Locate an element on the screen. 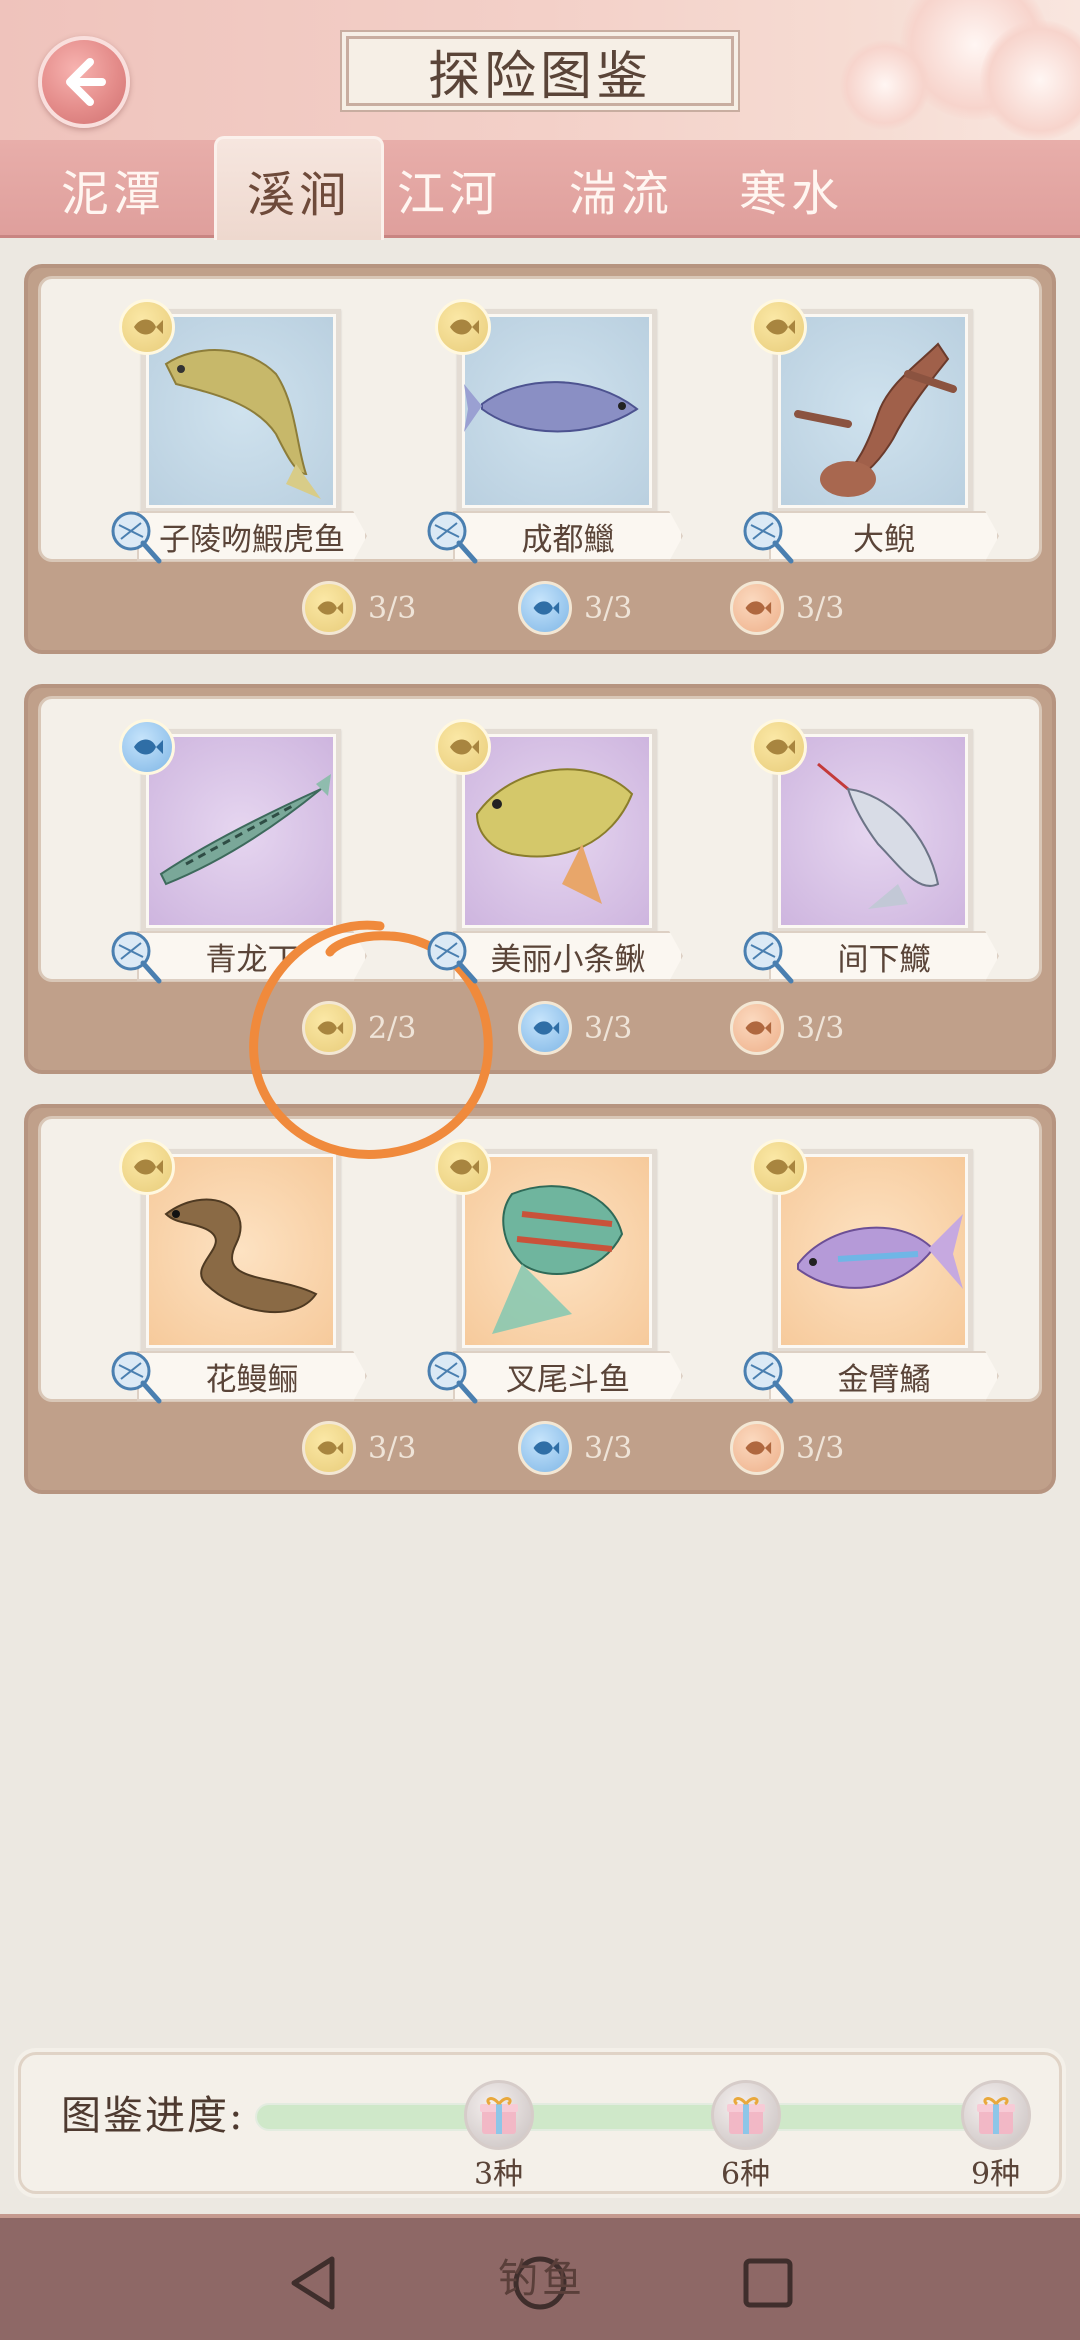 The width and height of the screenshot is (1080, 2340). back-button is located at coordinates (84, 82).